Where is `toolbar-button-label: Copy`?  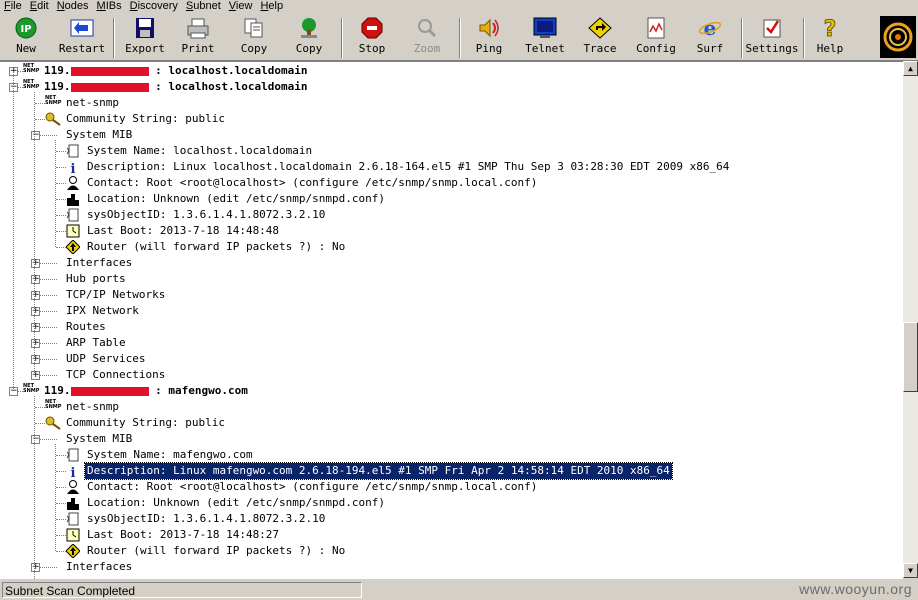
toolbar-button-label: Copy is located at coordinates (254, 48).